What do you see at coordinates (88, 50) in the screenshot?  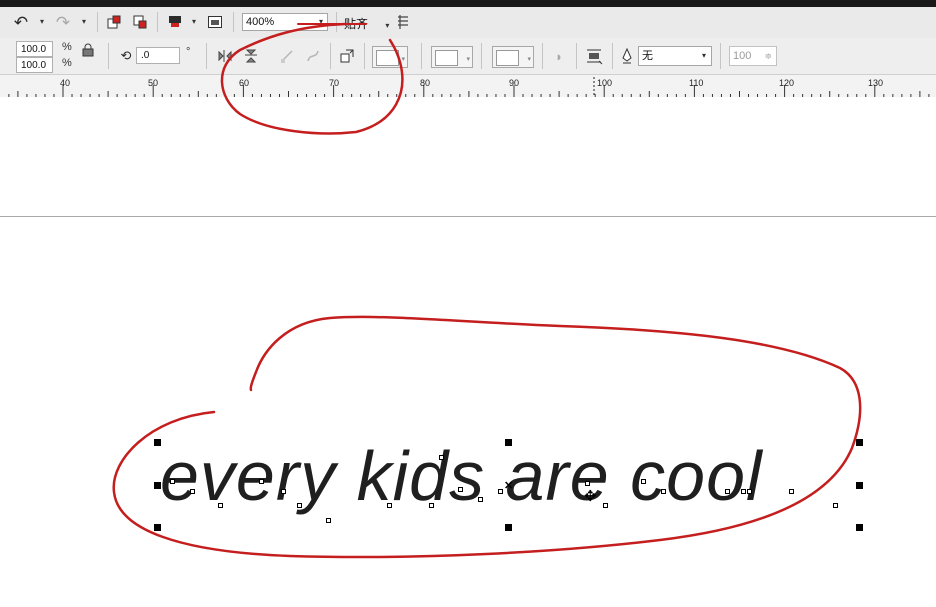 I see `lock-ratio-icon` at bounding box center [88, 50].